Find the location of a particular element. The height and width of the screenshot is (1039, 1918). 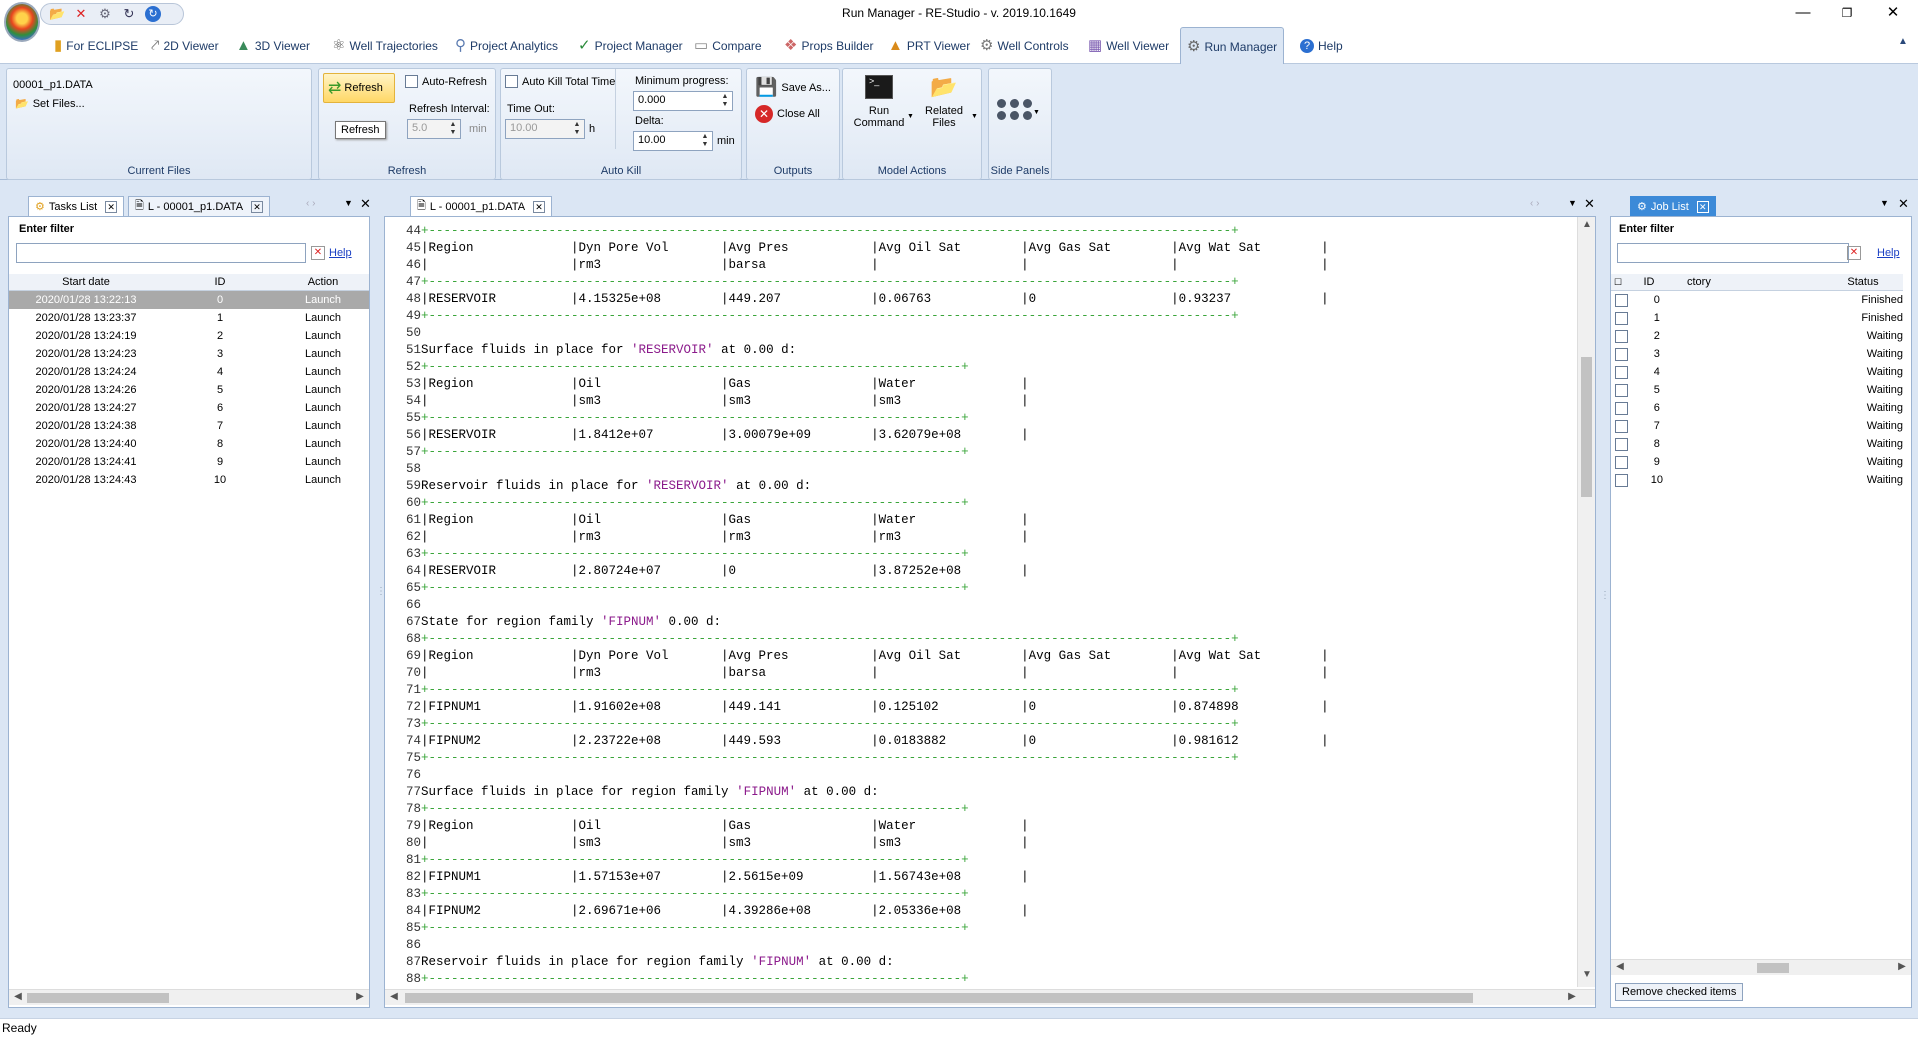

table-row: 8 Waiting is located at coordinates (1757, 444).